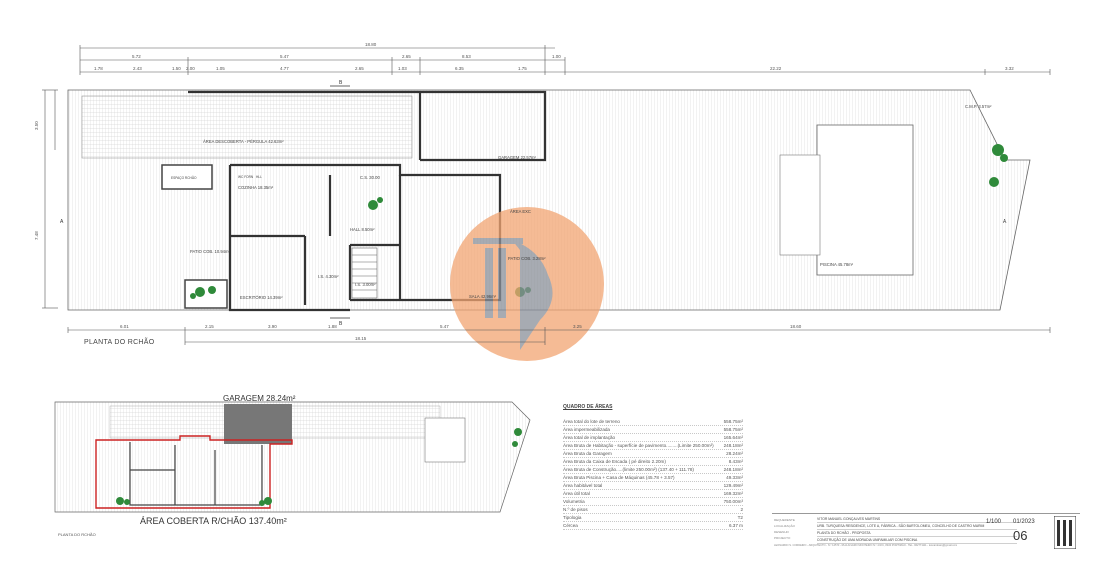 The width and height of the screenshot is (1100, 568). Describe the element at coordinates (209, 326) in the screenshot. I see `svg-text: 2.15` at that location.